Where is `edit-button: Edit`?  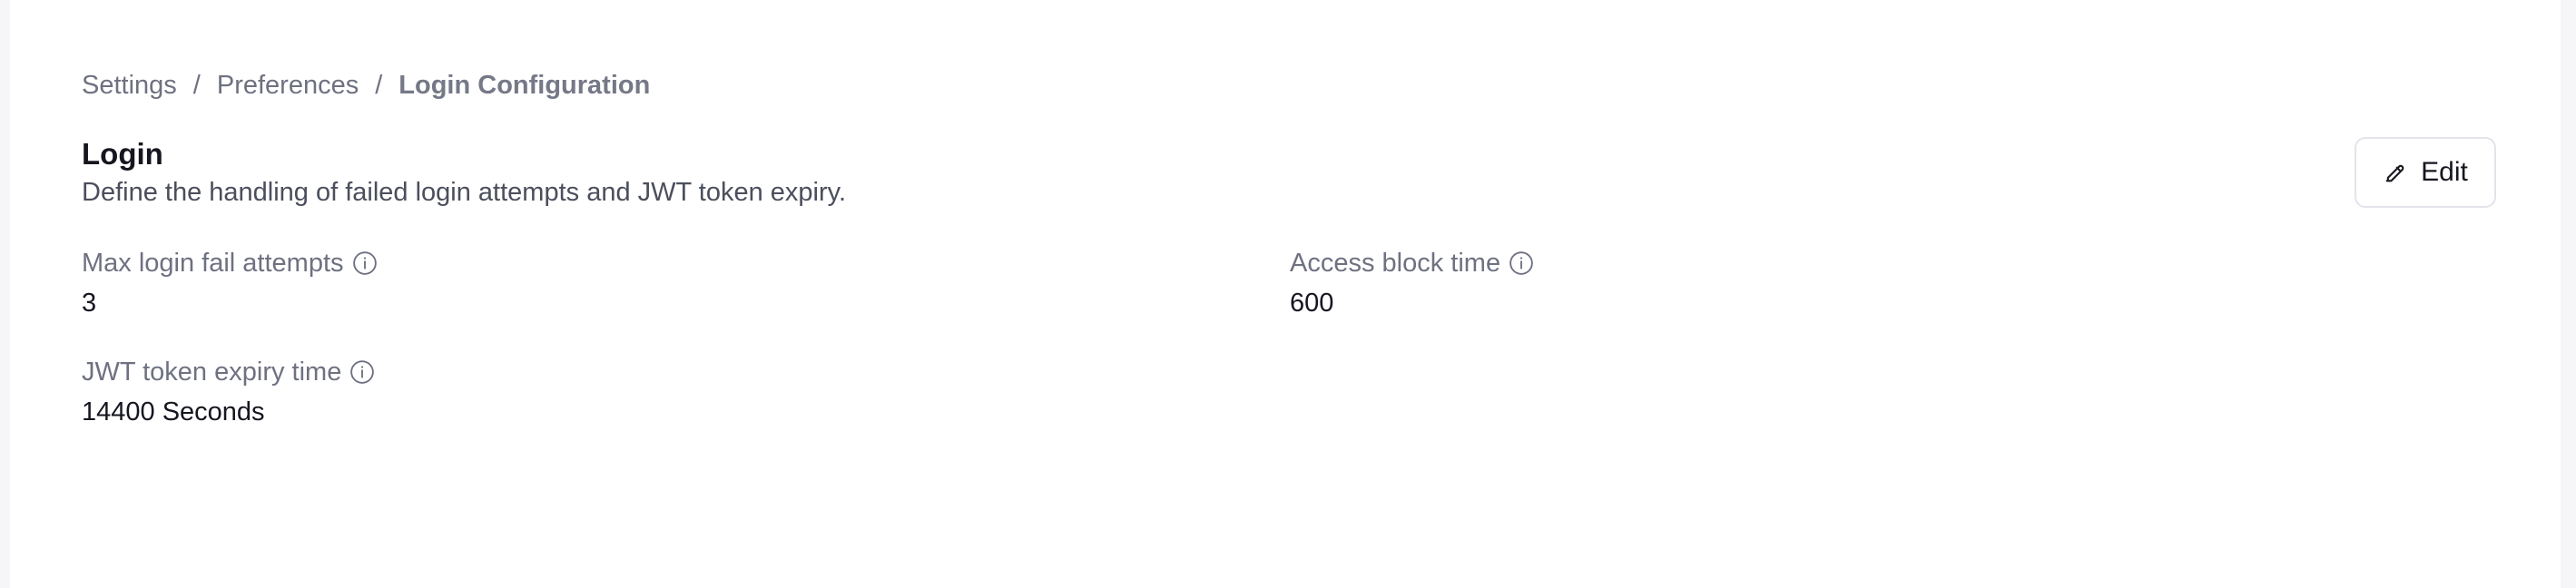
edit-button: Edit is located at coordinates (2425, 172).